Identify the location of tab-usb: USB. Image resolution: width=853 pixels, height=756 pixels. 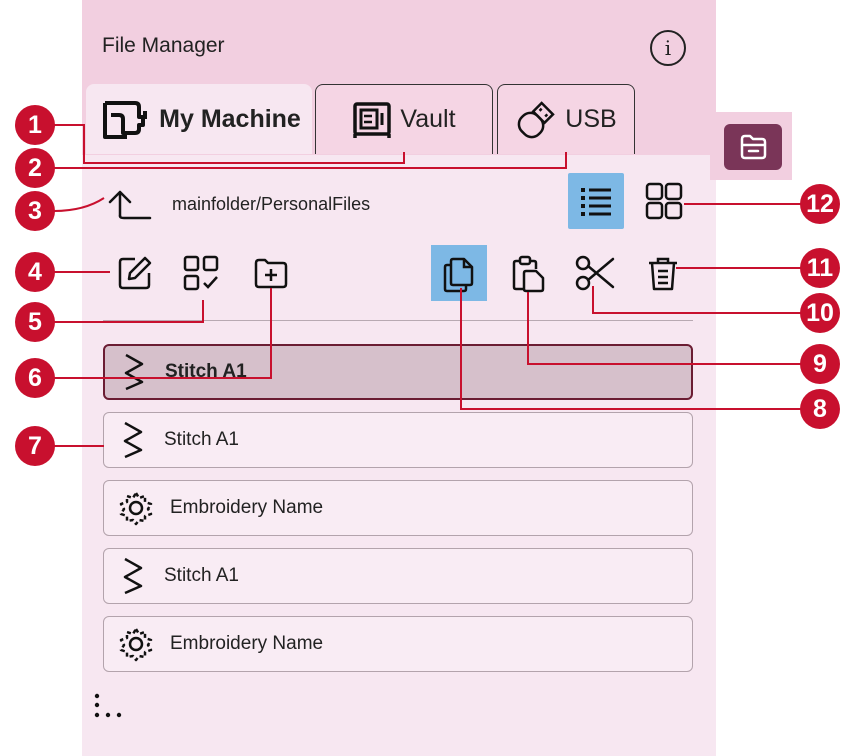
(566, 119).